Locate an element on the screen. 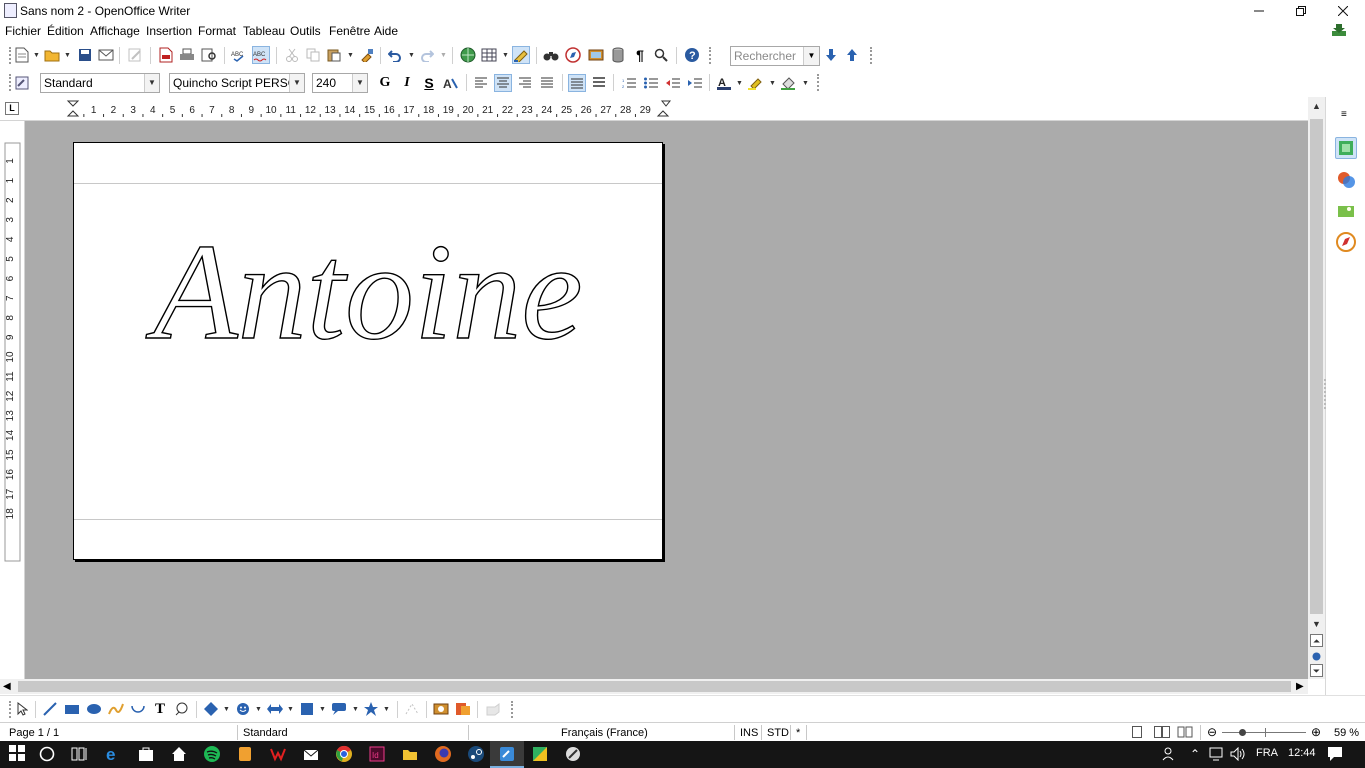  scroll-down-icon: ▼ is located at coordinates (1316, 624).